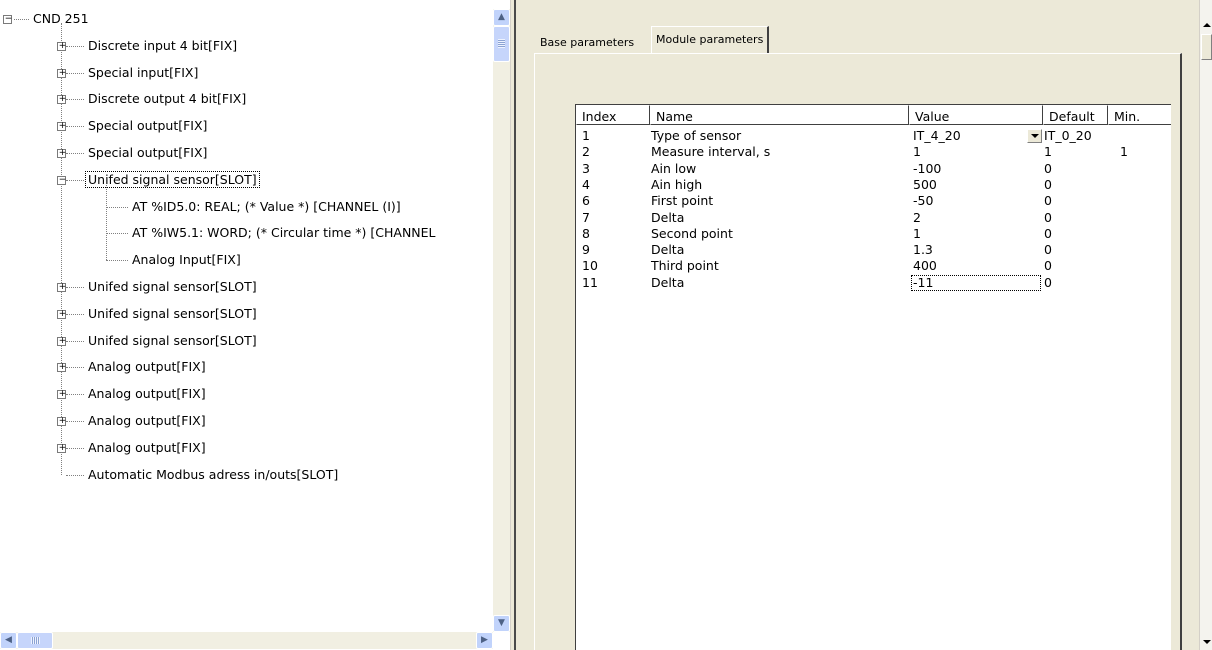 Image resolution: width=1212 pixels, height=650 pixels. What do you see at coordinates (976, 115) in the screenshot?
I see `col-value-header: Value` at bounding box center [976, 115].